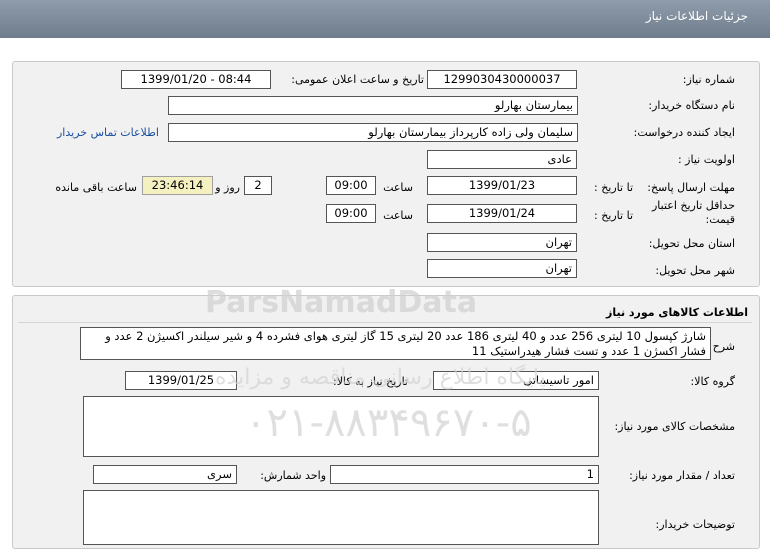  I want to click on unit-field: سری, so click(165, 474).